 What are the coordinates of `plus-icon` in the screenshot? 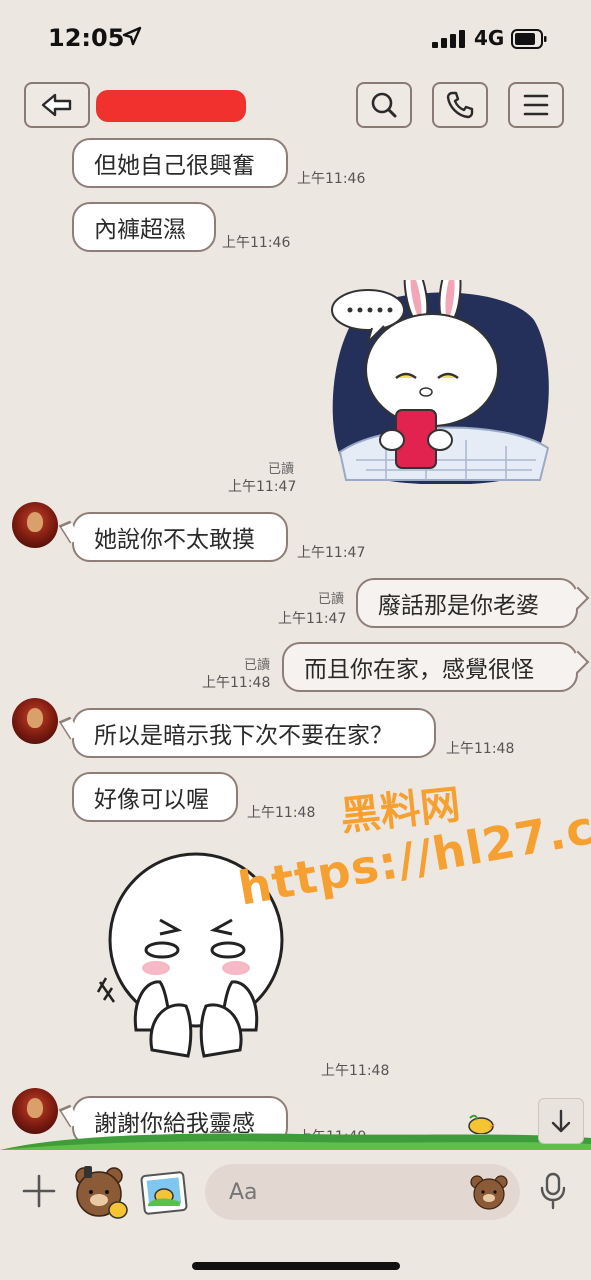 It's located at (39, 1191).